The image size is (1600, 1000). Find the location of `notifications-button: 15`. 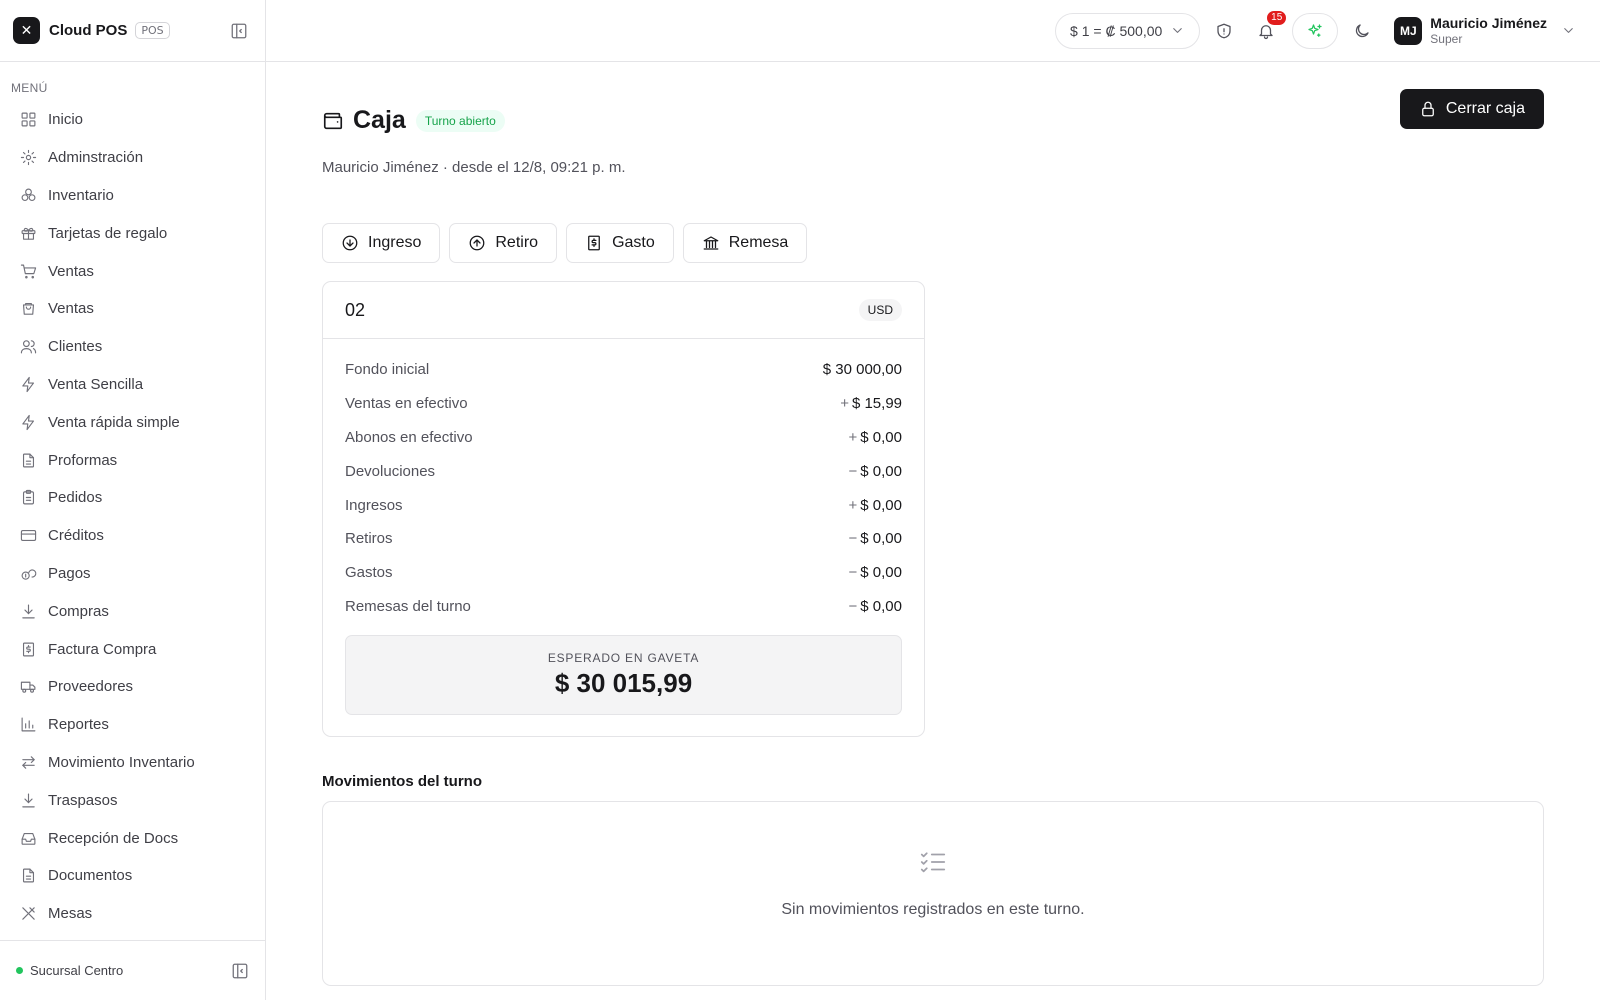

notifications-button: 15 is located at coordinates (1268, 28).